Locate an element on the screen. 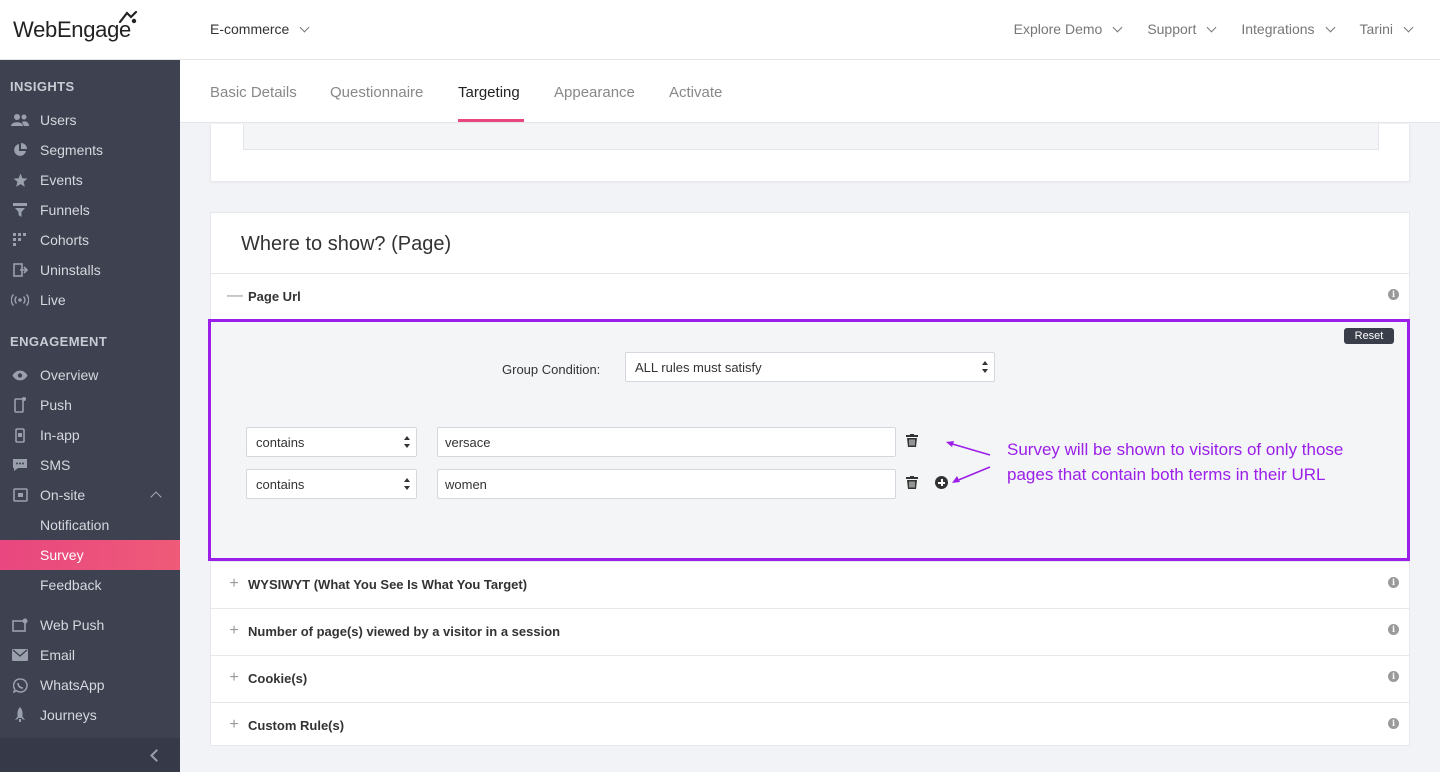 This screenshot has height=772, width=1440. annotation-arrows is located at coordinates (968, 462).